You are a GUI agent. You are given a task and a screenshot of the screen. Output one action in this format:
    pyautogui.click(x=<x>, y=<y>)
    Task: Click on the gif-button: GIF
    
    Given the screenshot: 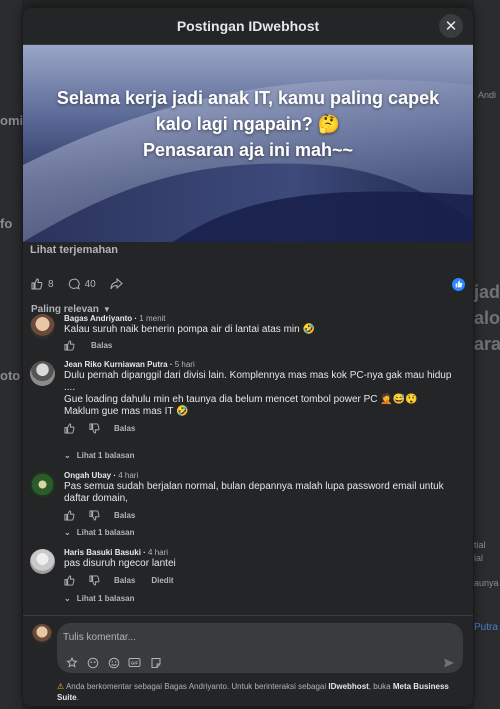 What is the action you would take?
    pyautogui.click(x=134, y=662)
    